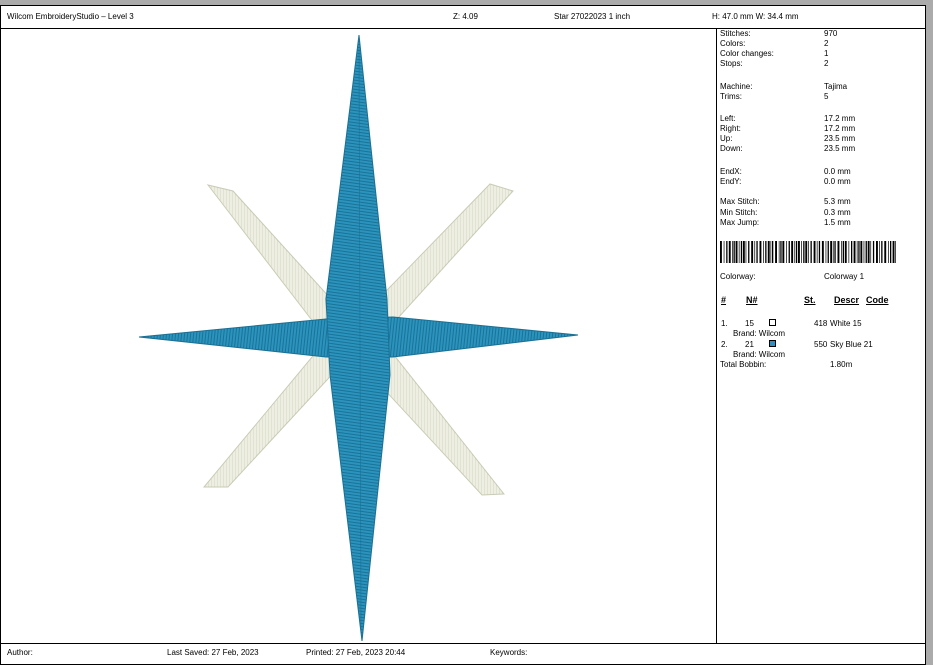 This screenshot has width=933, height=665. Describe the element at coordinates (788, 148) in the screenshot. I see `stat-down: Down: 23.5 mm` at that location.